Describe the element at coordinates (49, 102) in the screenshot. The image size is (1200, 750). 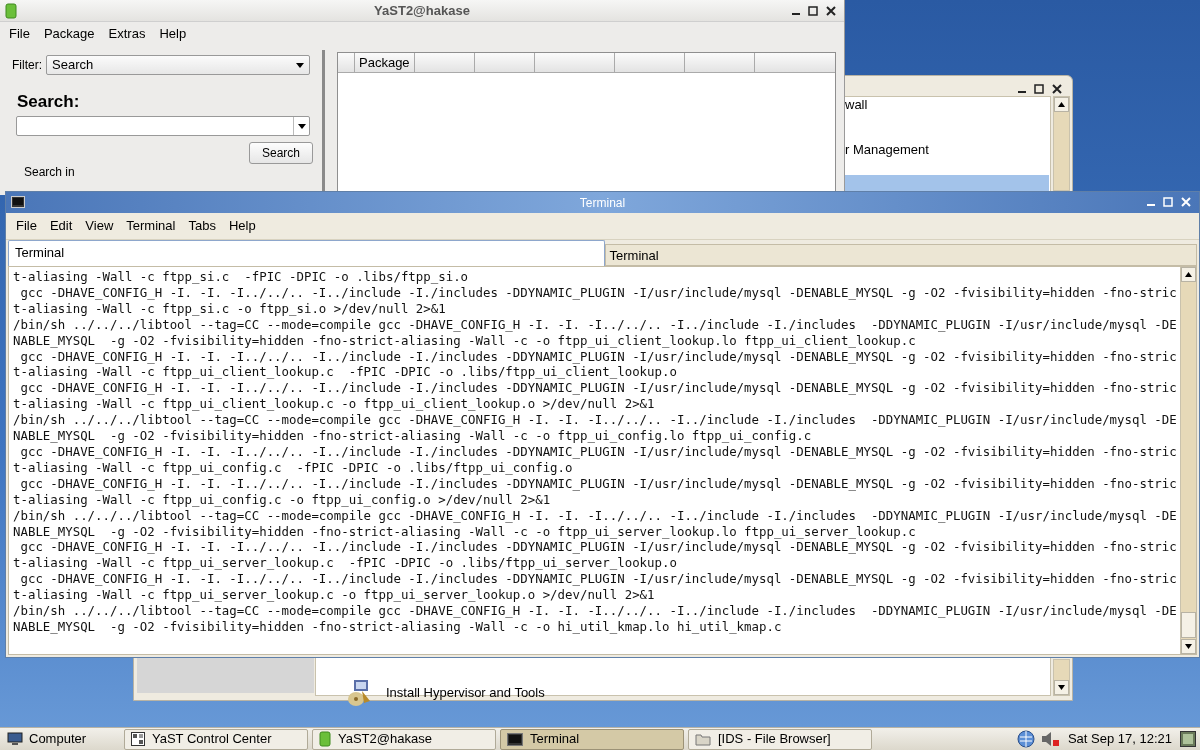
I see `search-heading: Search:` at that location.